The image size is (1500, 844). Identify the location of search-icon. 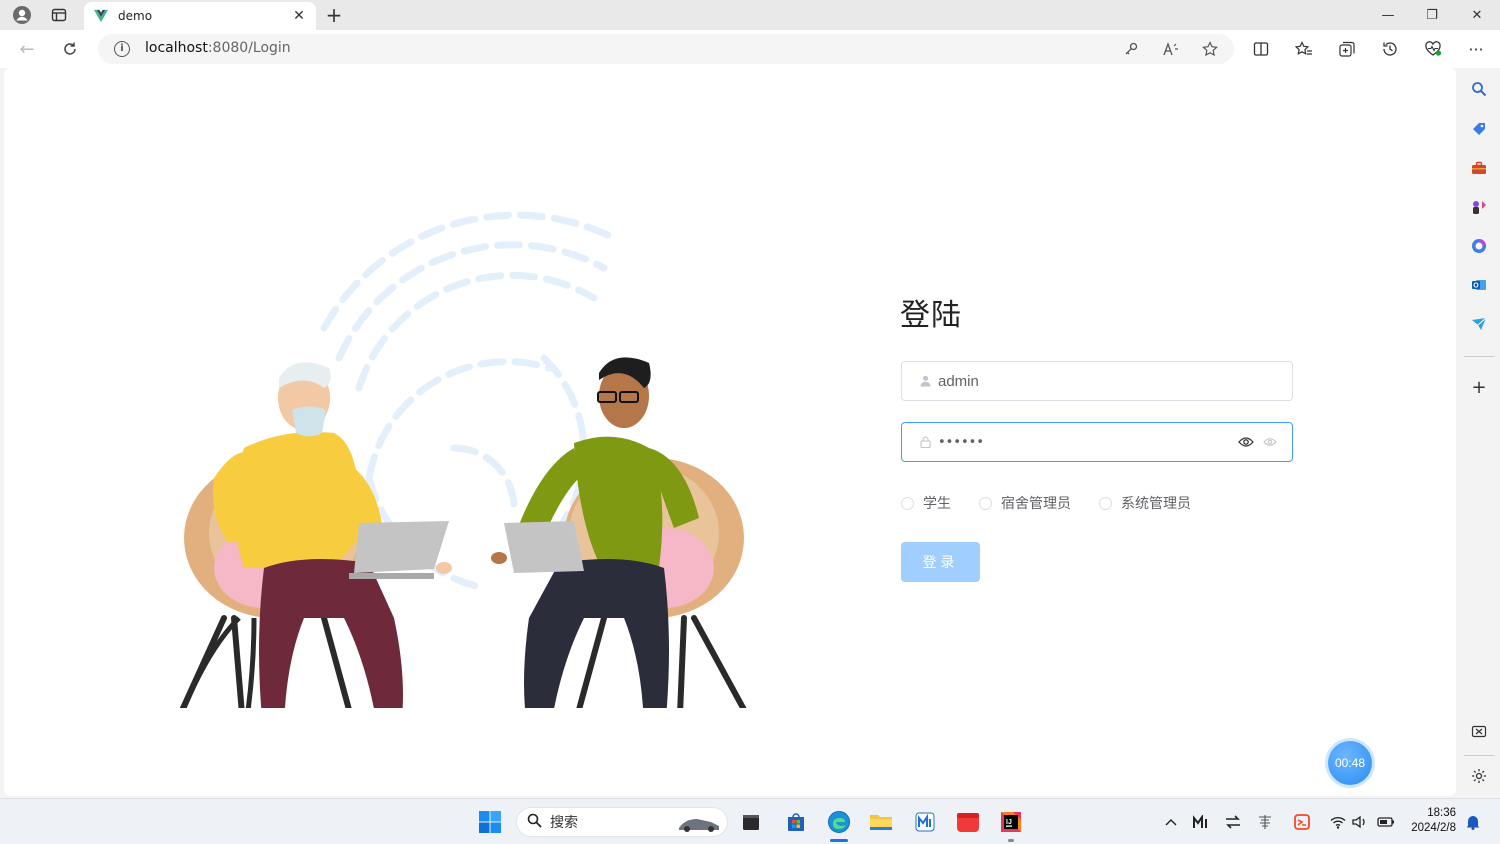
(534, 822).